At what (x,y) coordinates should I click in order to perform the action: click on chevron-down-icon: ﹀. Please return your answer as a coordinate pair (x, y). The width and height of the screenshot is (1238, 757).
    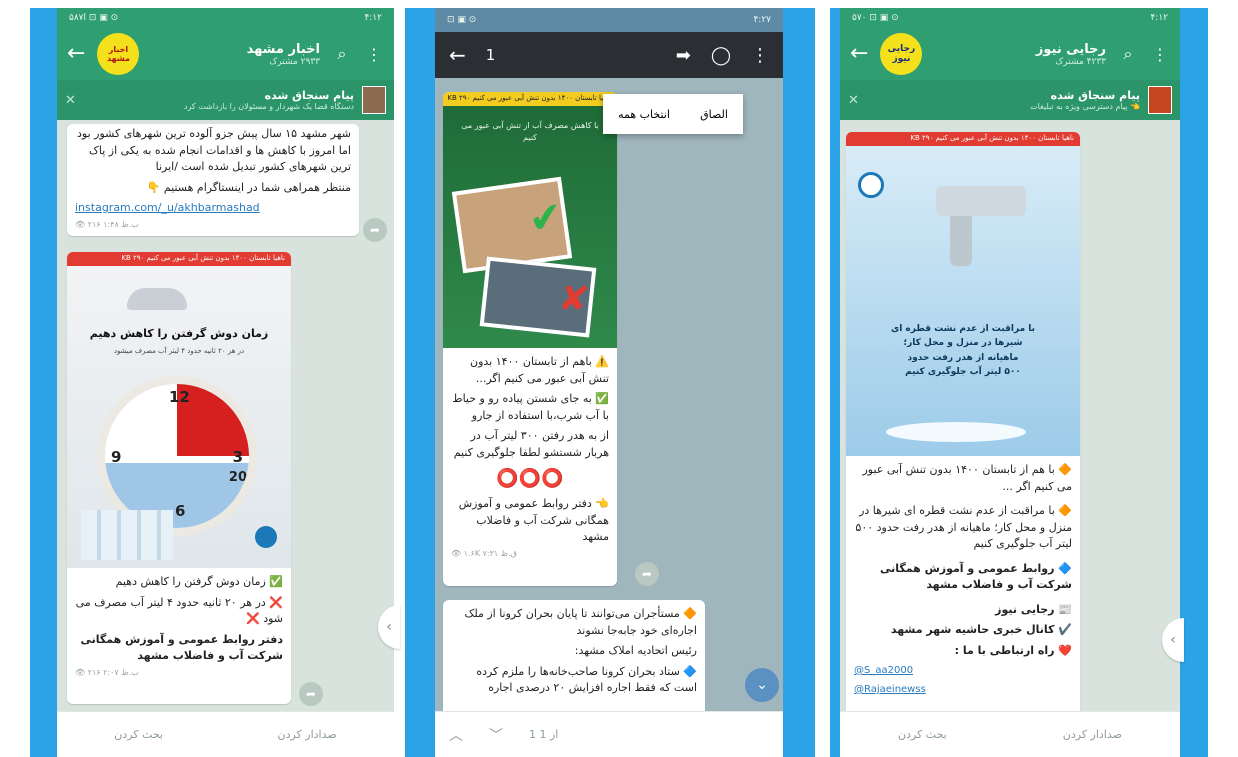
    Looking at the image, I should click on (496, 735).